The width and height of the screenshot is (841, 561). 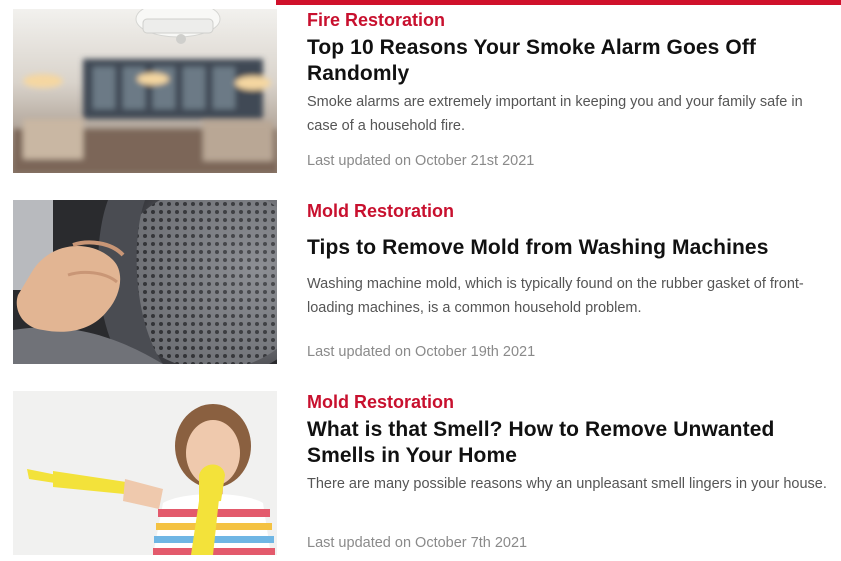 I want to click on article-thumbnail-washing-machine, so click(x=145, y=282).